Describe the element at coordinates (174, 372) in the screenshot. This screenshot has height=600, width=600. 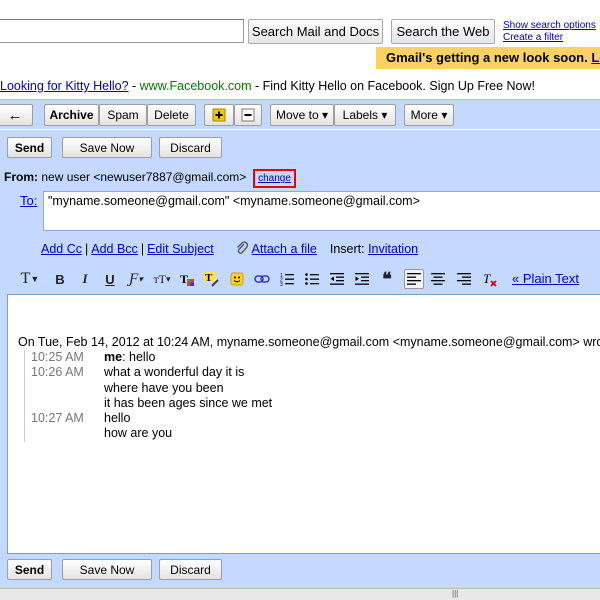
I see `chat-text: what a wonderful day it is` at that location.